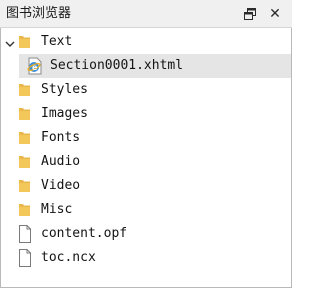 This screenshot has height=288, width=320. I want to click on tree-item-styles: Styles, so click(146, 90).